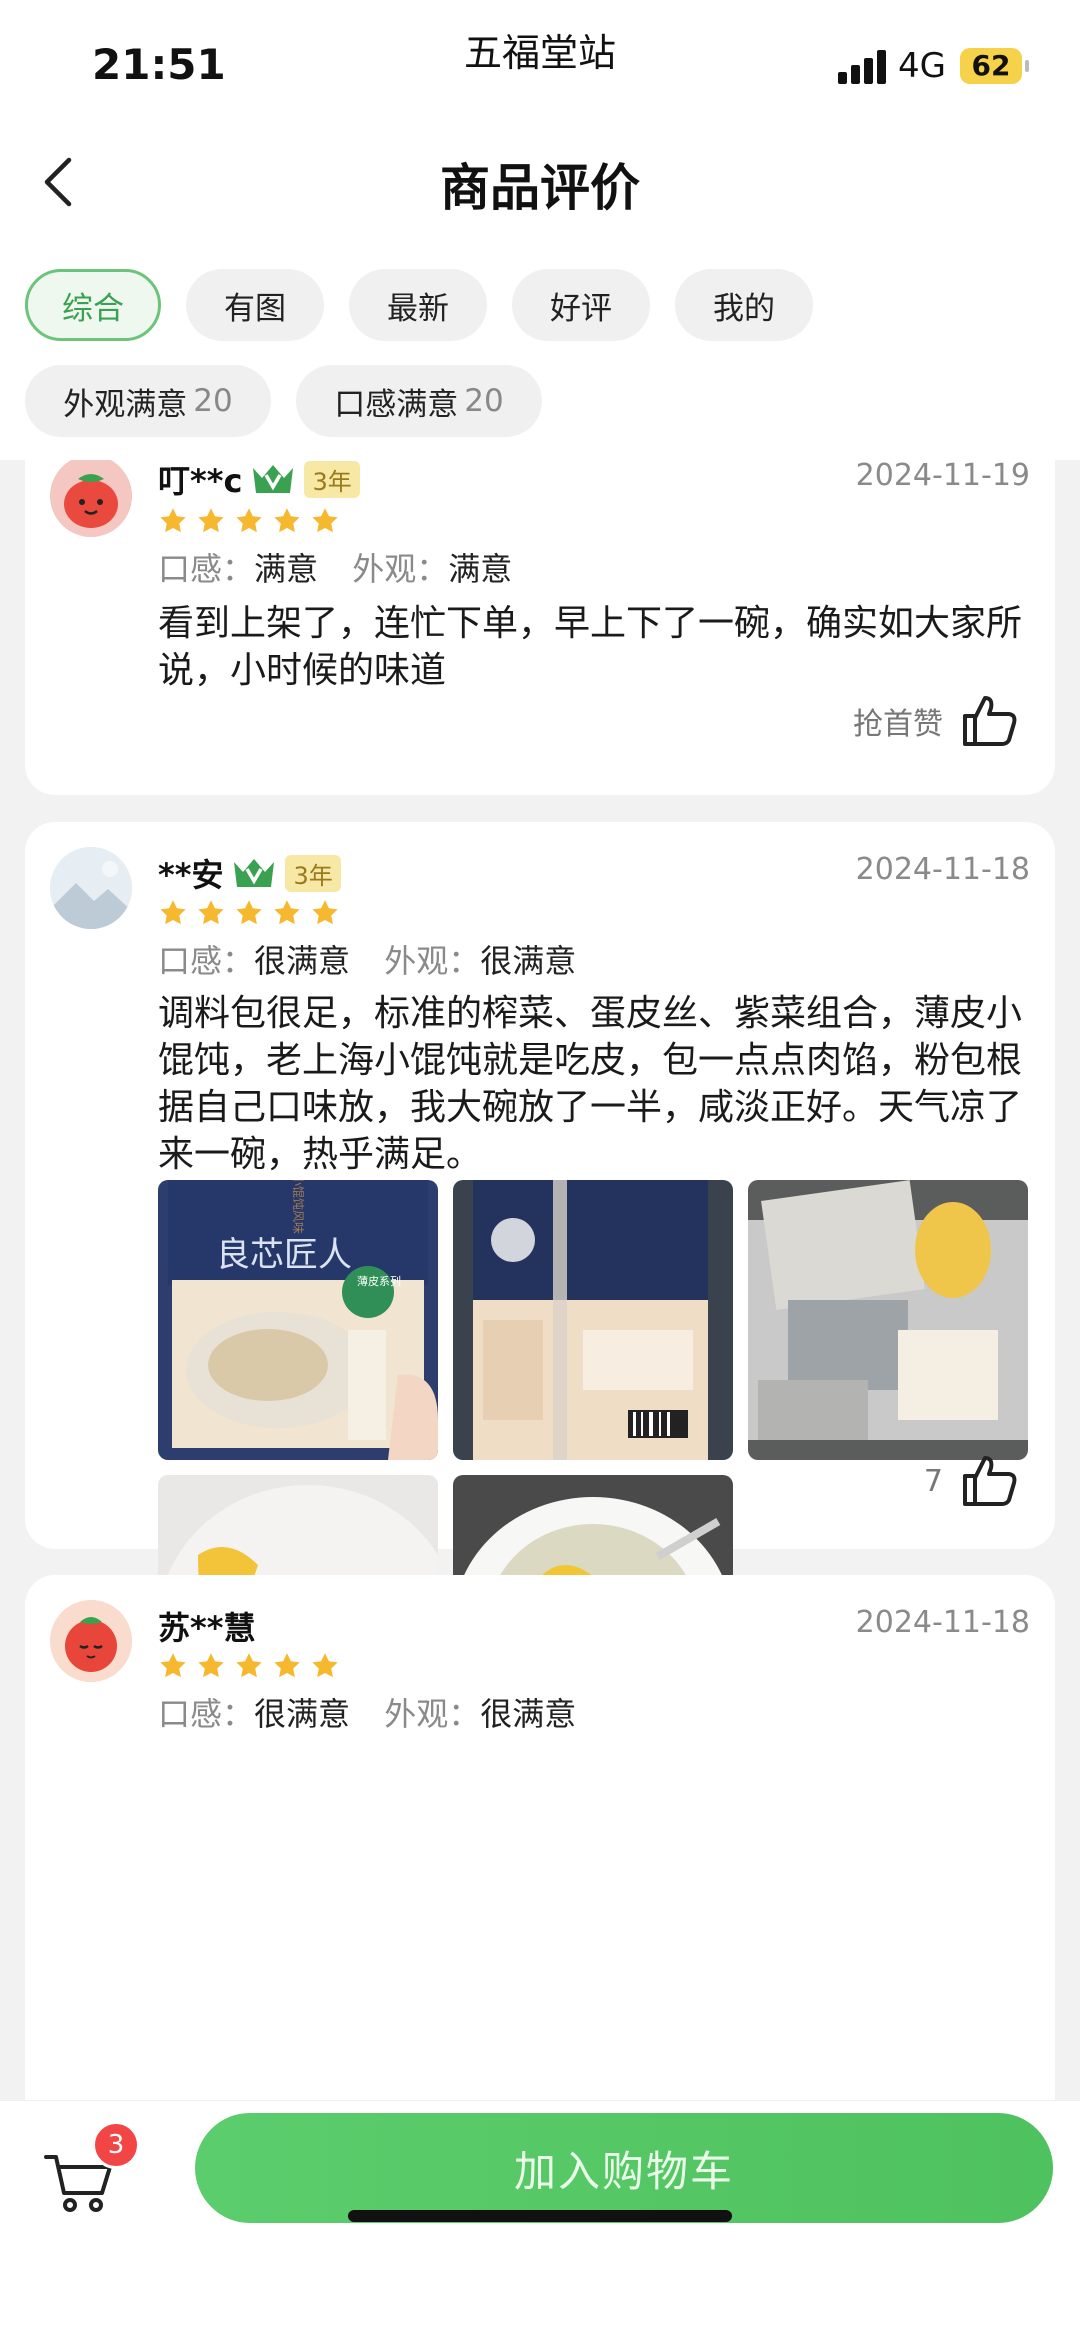 This screenshot has width=1080, height=2338. I want to click on battery-level: 62, so click(991, 65).